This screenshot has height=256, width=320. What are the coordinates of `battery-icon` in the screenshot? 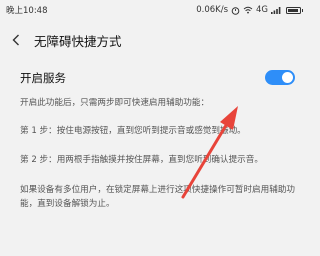 It's located at (294, 10).